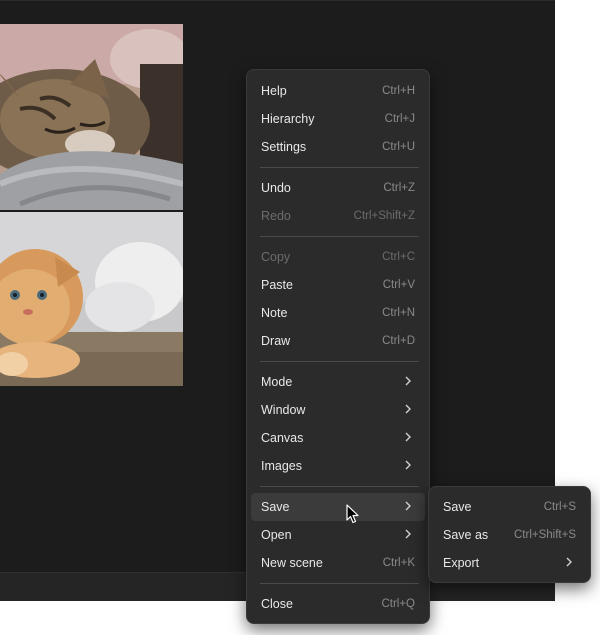 The width and height of the screenshot is (600, 635). I want to click on menu-item-label: Settings, so click(284, 147).